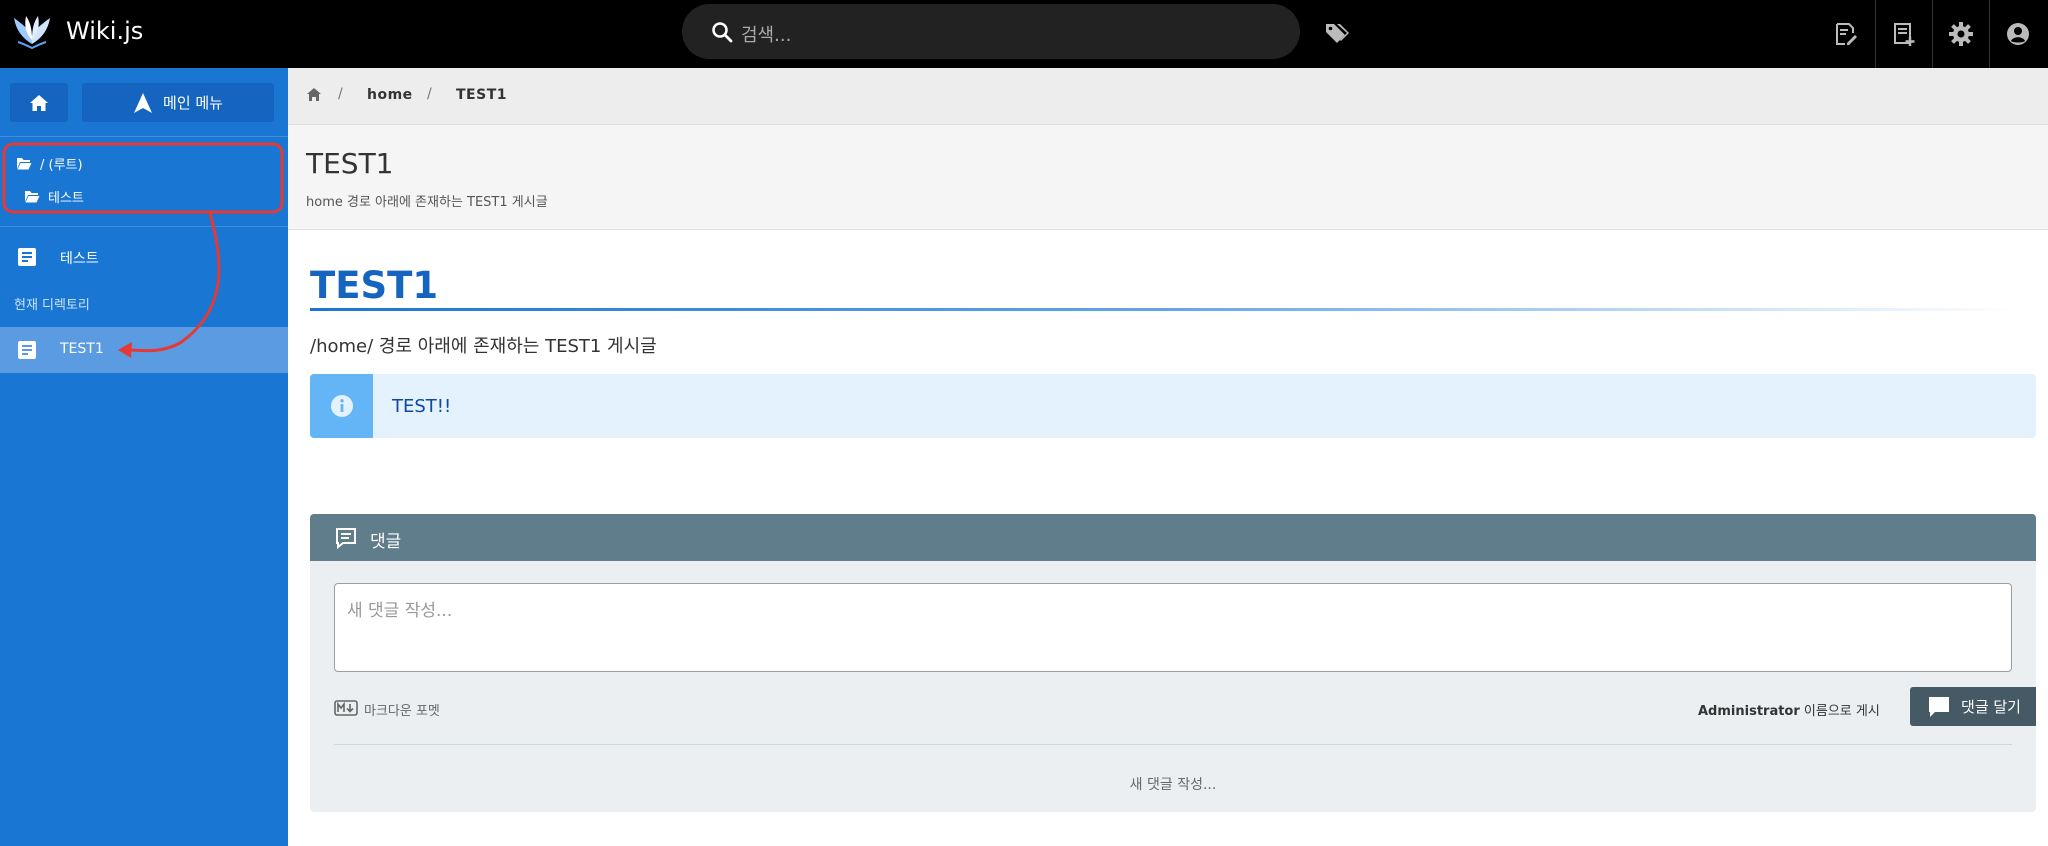 The width and height of the screenshot is (2048, 846). I want to click on annotation-overlay, so click(143, 250).